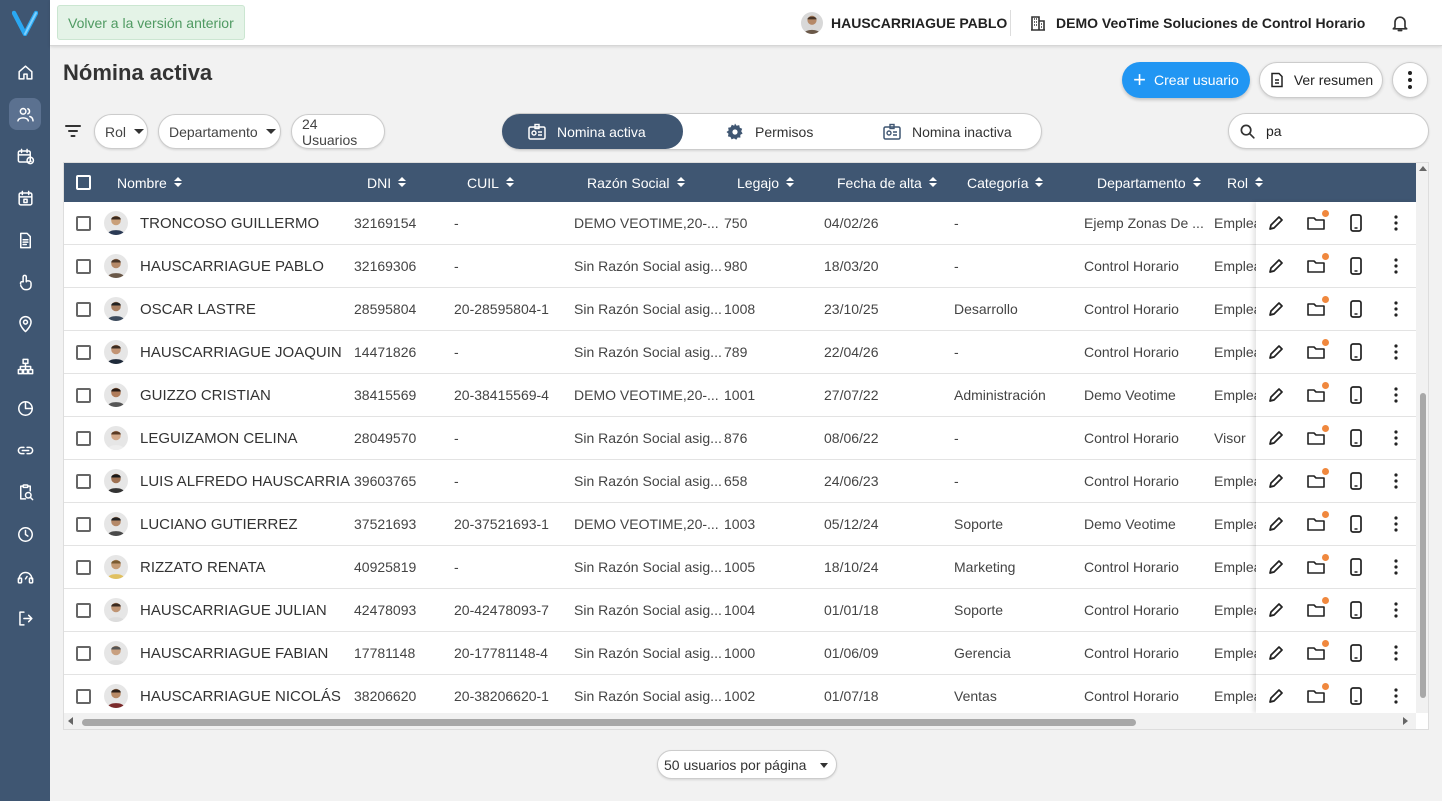  What do you see at coordinates (25, 324) in the screenshot?
I see `sidebar-item-locations` at bounding box center [25, 324].